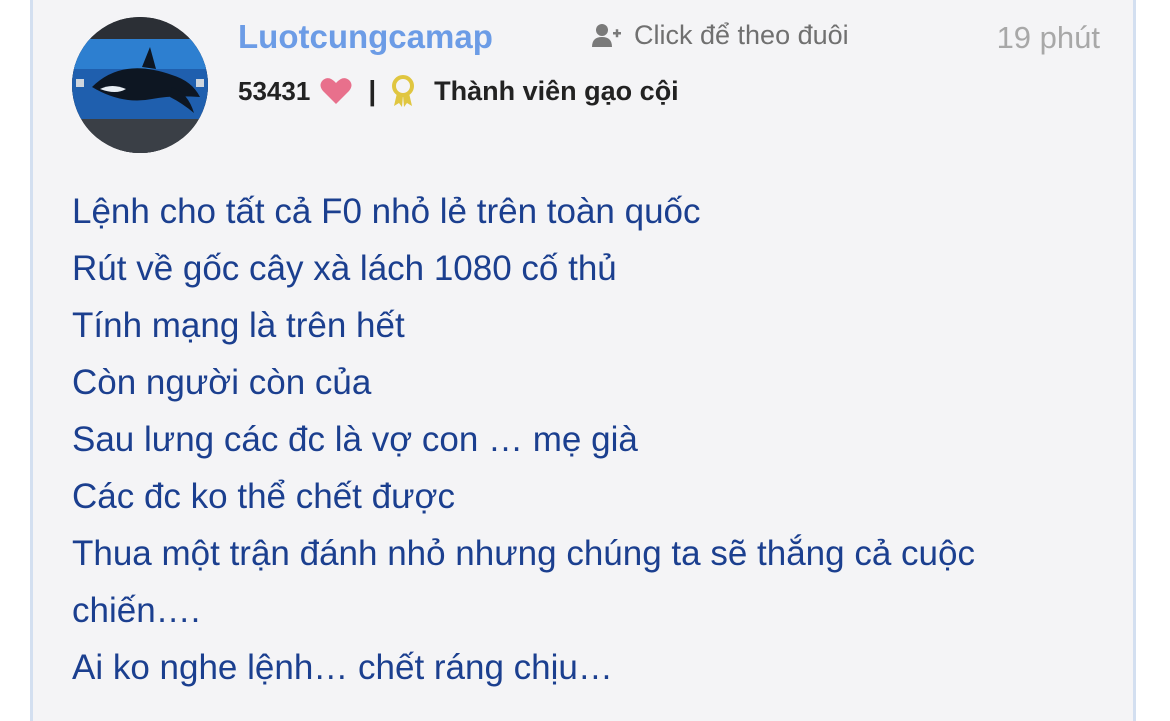 This screenshot has height=721, width=1170. I want to click on comment-line: Lệnh cho tất cả F0 nhỏ lẻ trên toàn quốc, so click(386, 211).